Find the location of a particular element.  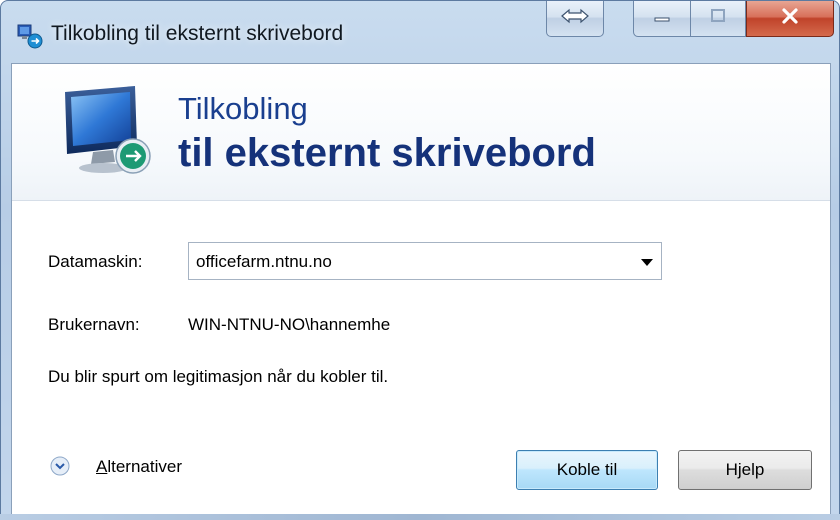

banner-title-line1: Tilkobling is located at coordinates (243, 108).